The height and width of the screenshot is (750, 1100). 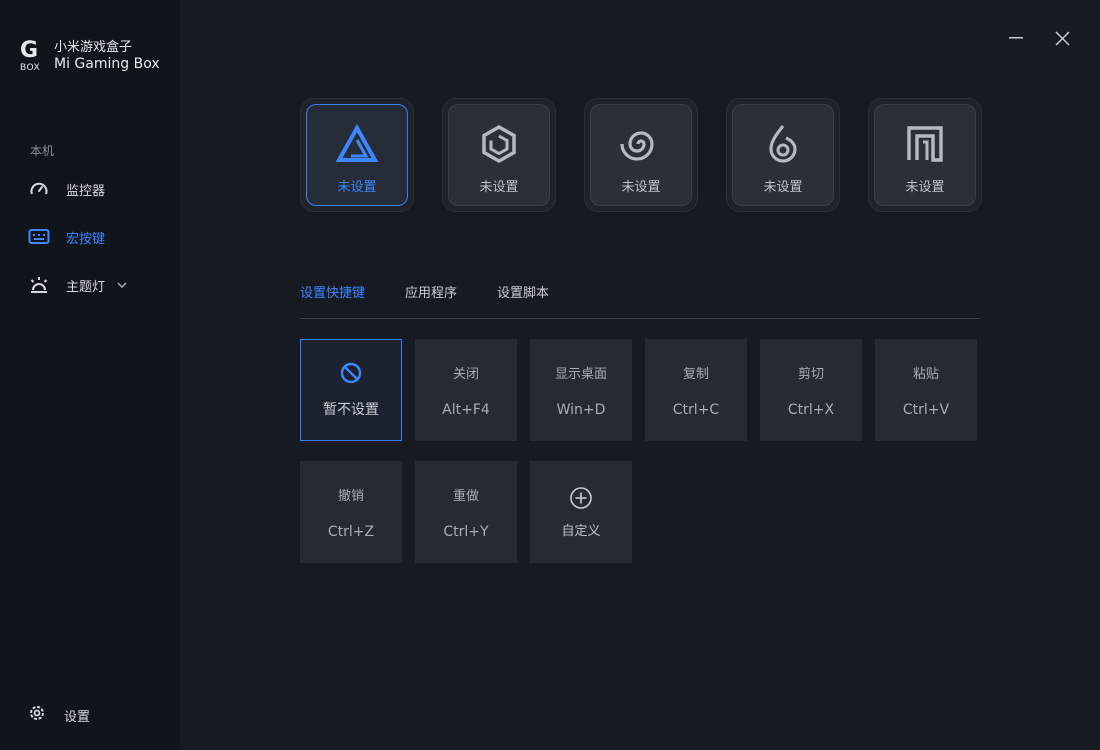 What do you see at coordinates (59, 715) in the screenshot?
I see `settings-button: 设置` at bounding box center [59, 715].